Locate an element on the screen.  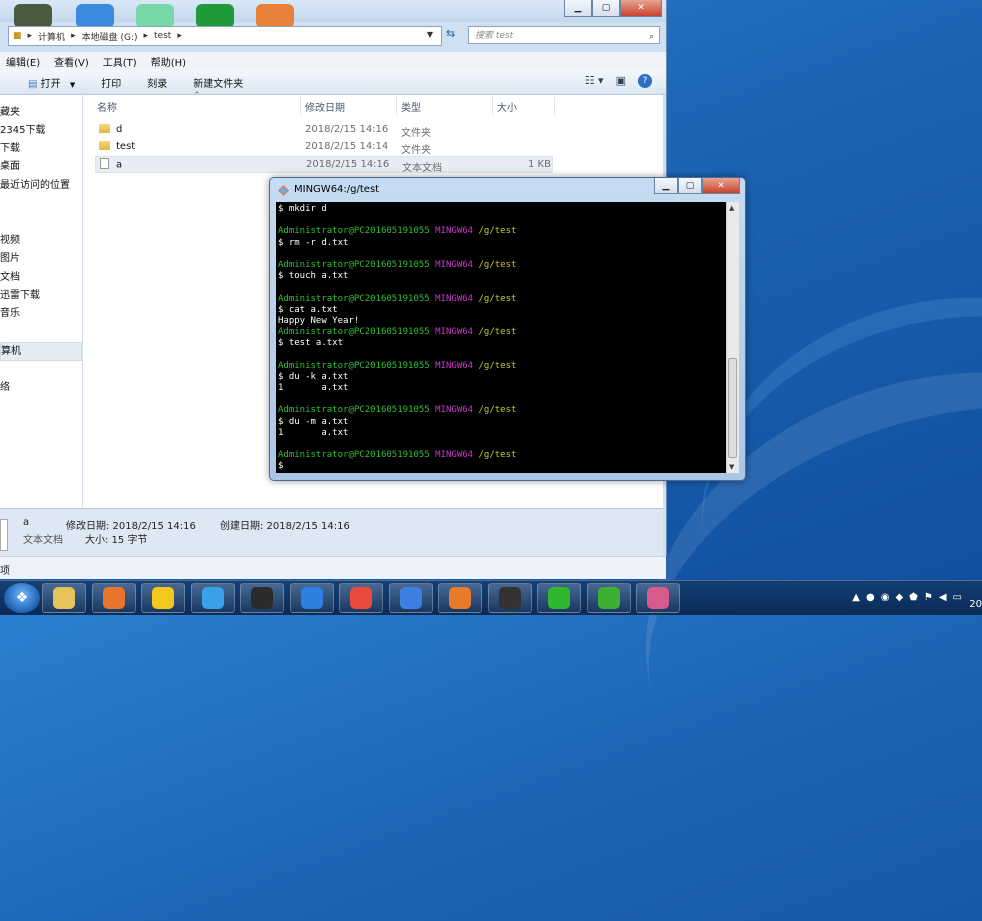
taskbar-baidu-app is located at coordinates (410, 598).